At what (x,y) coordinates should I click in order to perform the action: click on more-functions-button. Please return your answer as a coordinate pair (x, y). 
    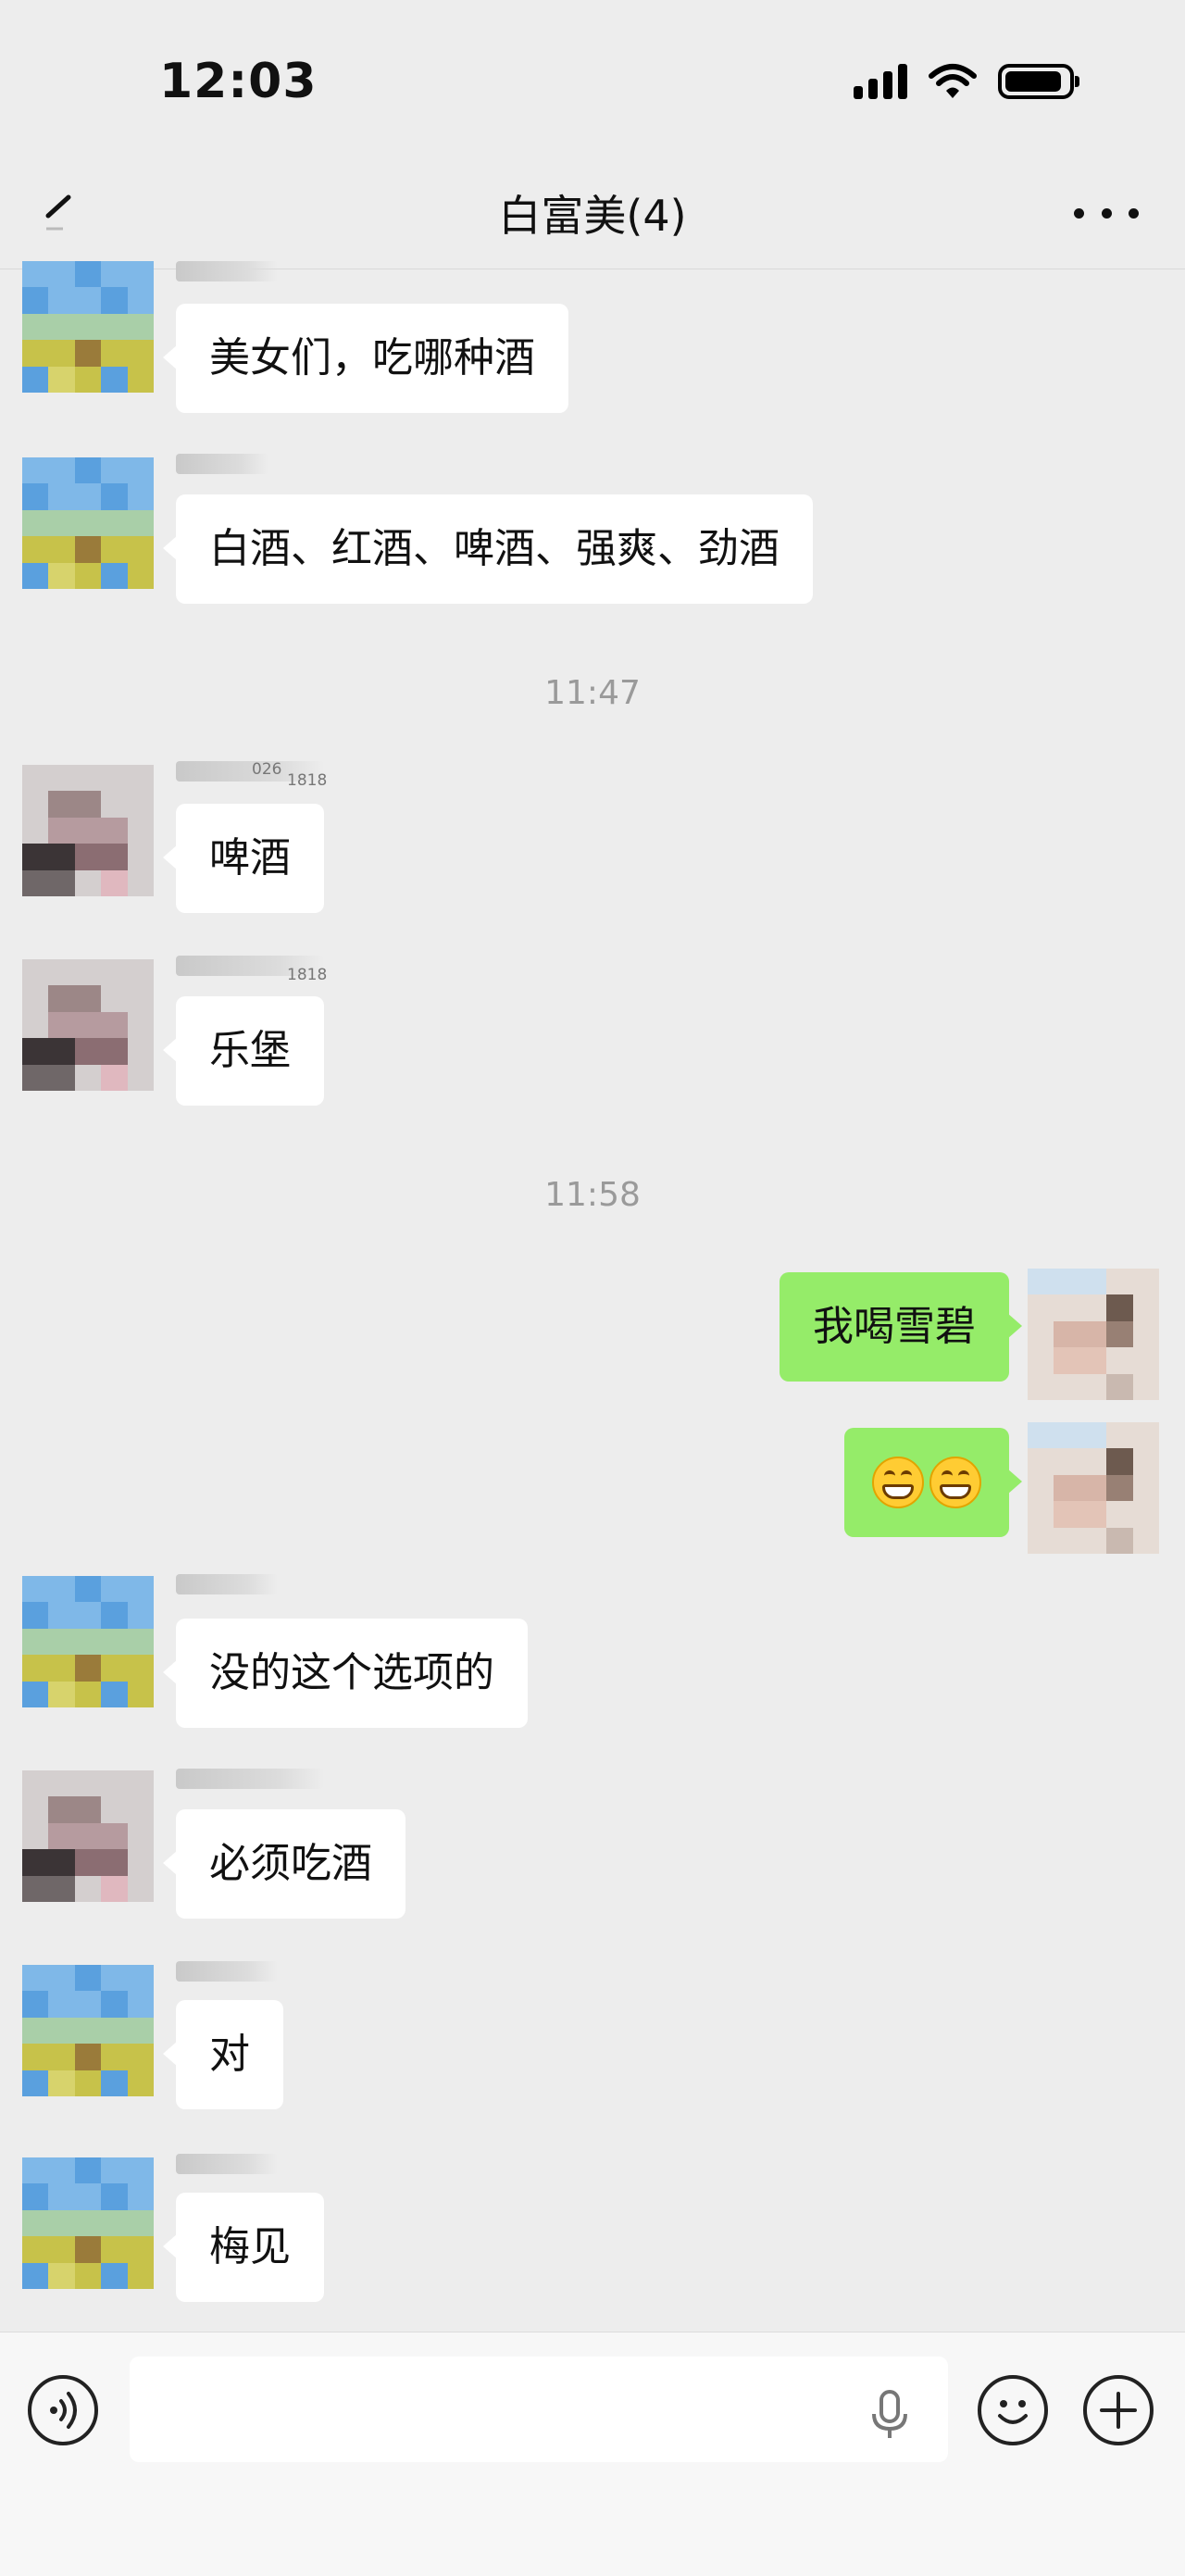
    Looking at the image, I should click on (1118, 2410).